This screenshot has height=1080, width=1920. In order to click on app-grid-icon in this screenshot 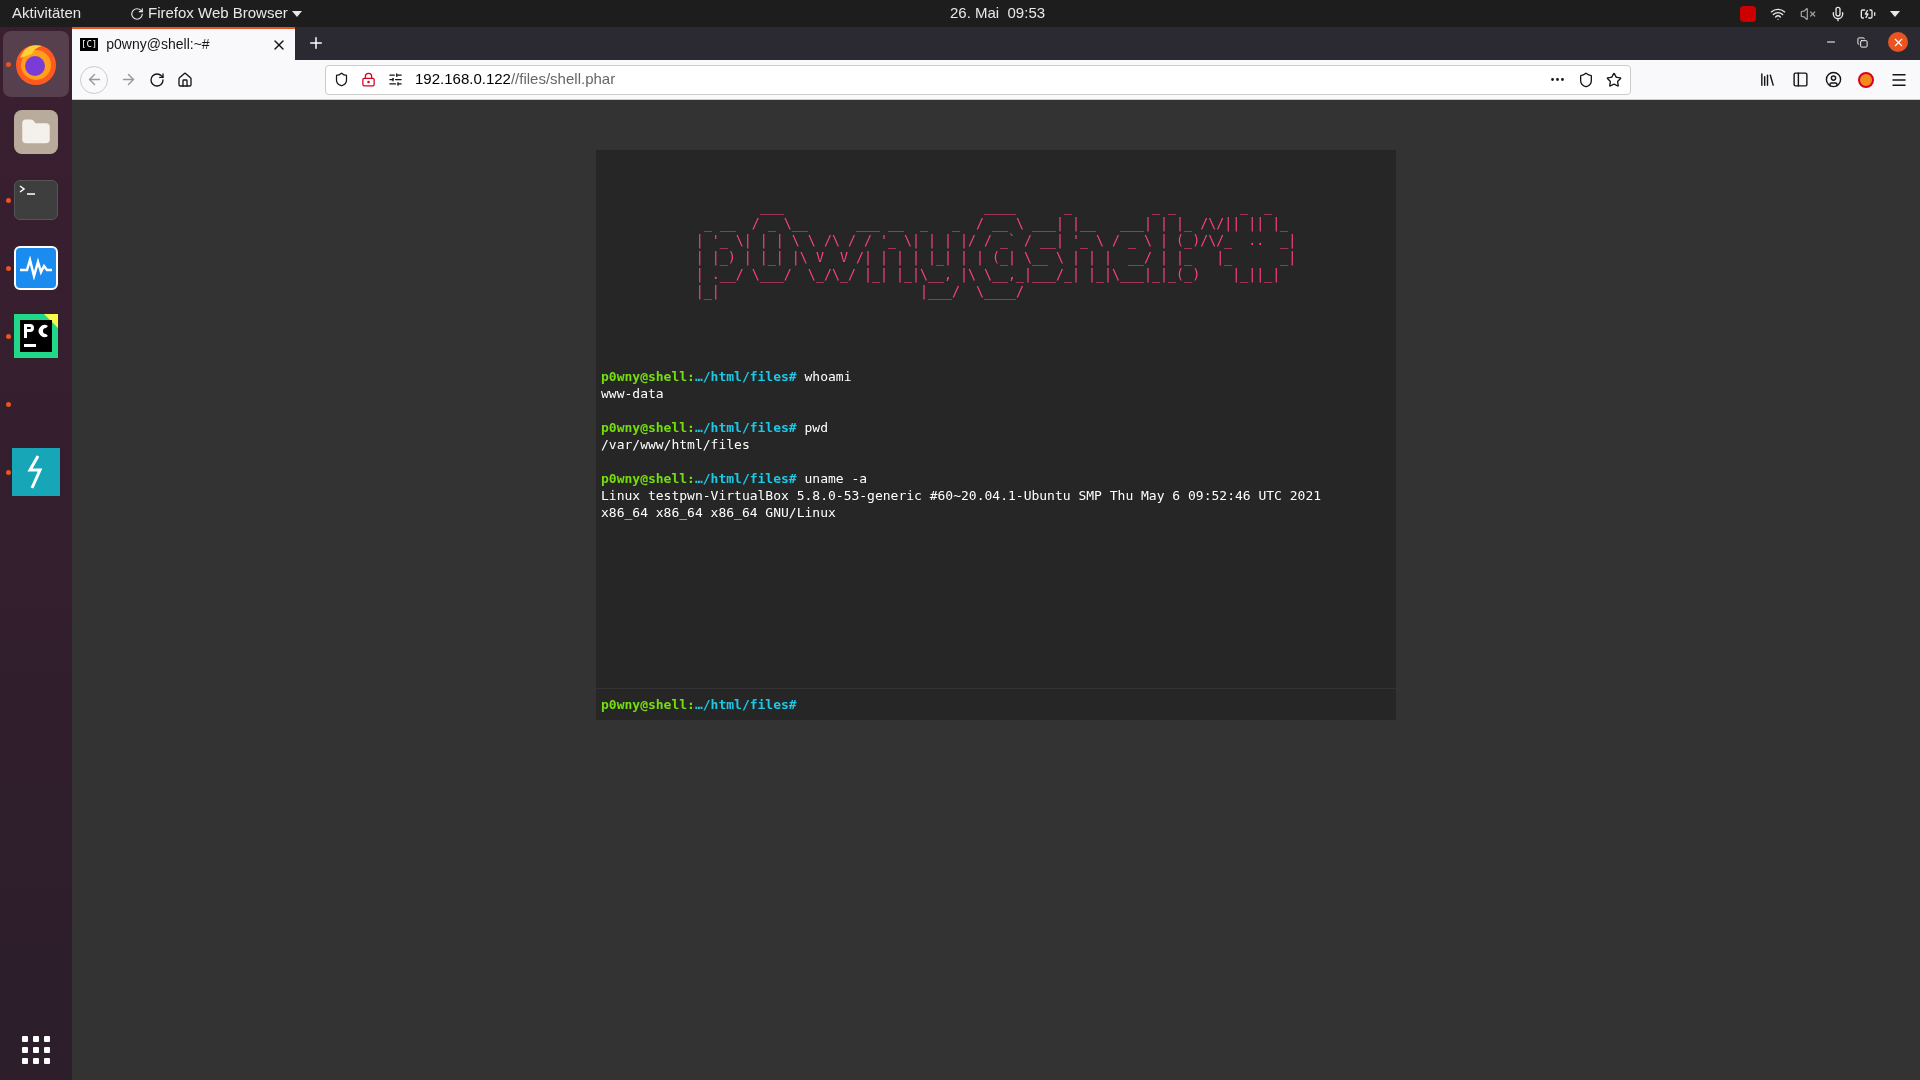, I will do `click(36, 1050)`.